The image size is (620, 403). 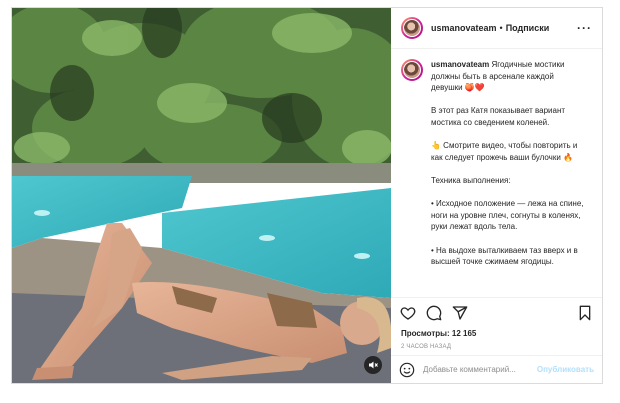 I want to click on post-timestamp: 2 часов назад, so click(x=496, y=348).